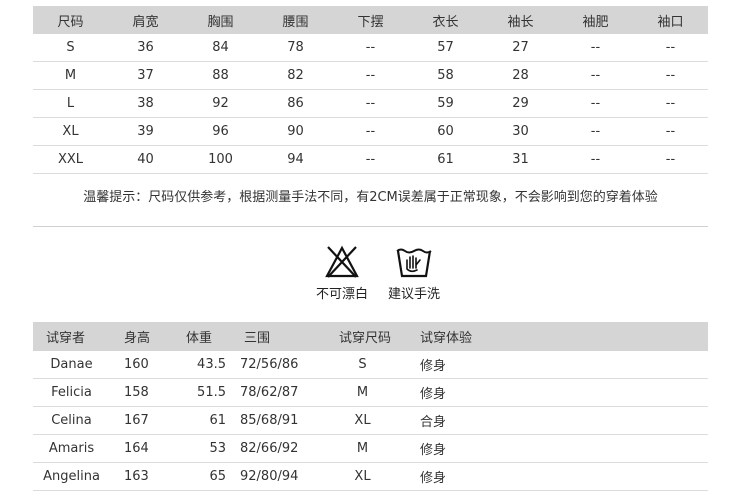 The height and width of the screenshot is (494, 745). Describe the element at coordinates (70, 159) in the screenshot. I see `size-cell: XXL` at that location.